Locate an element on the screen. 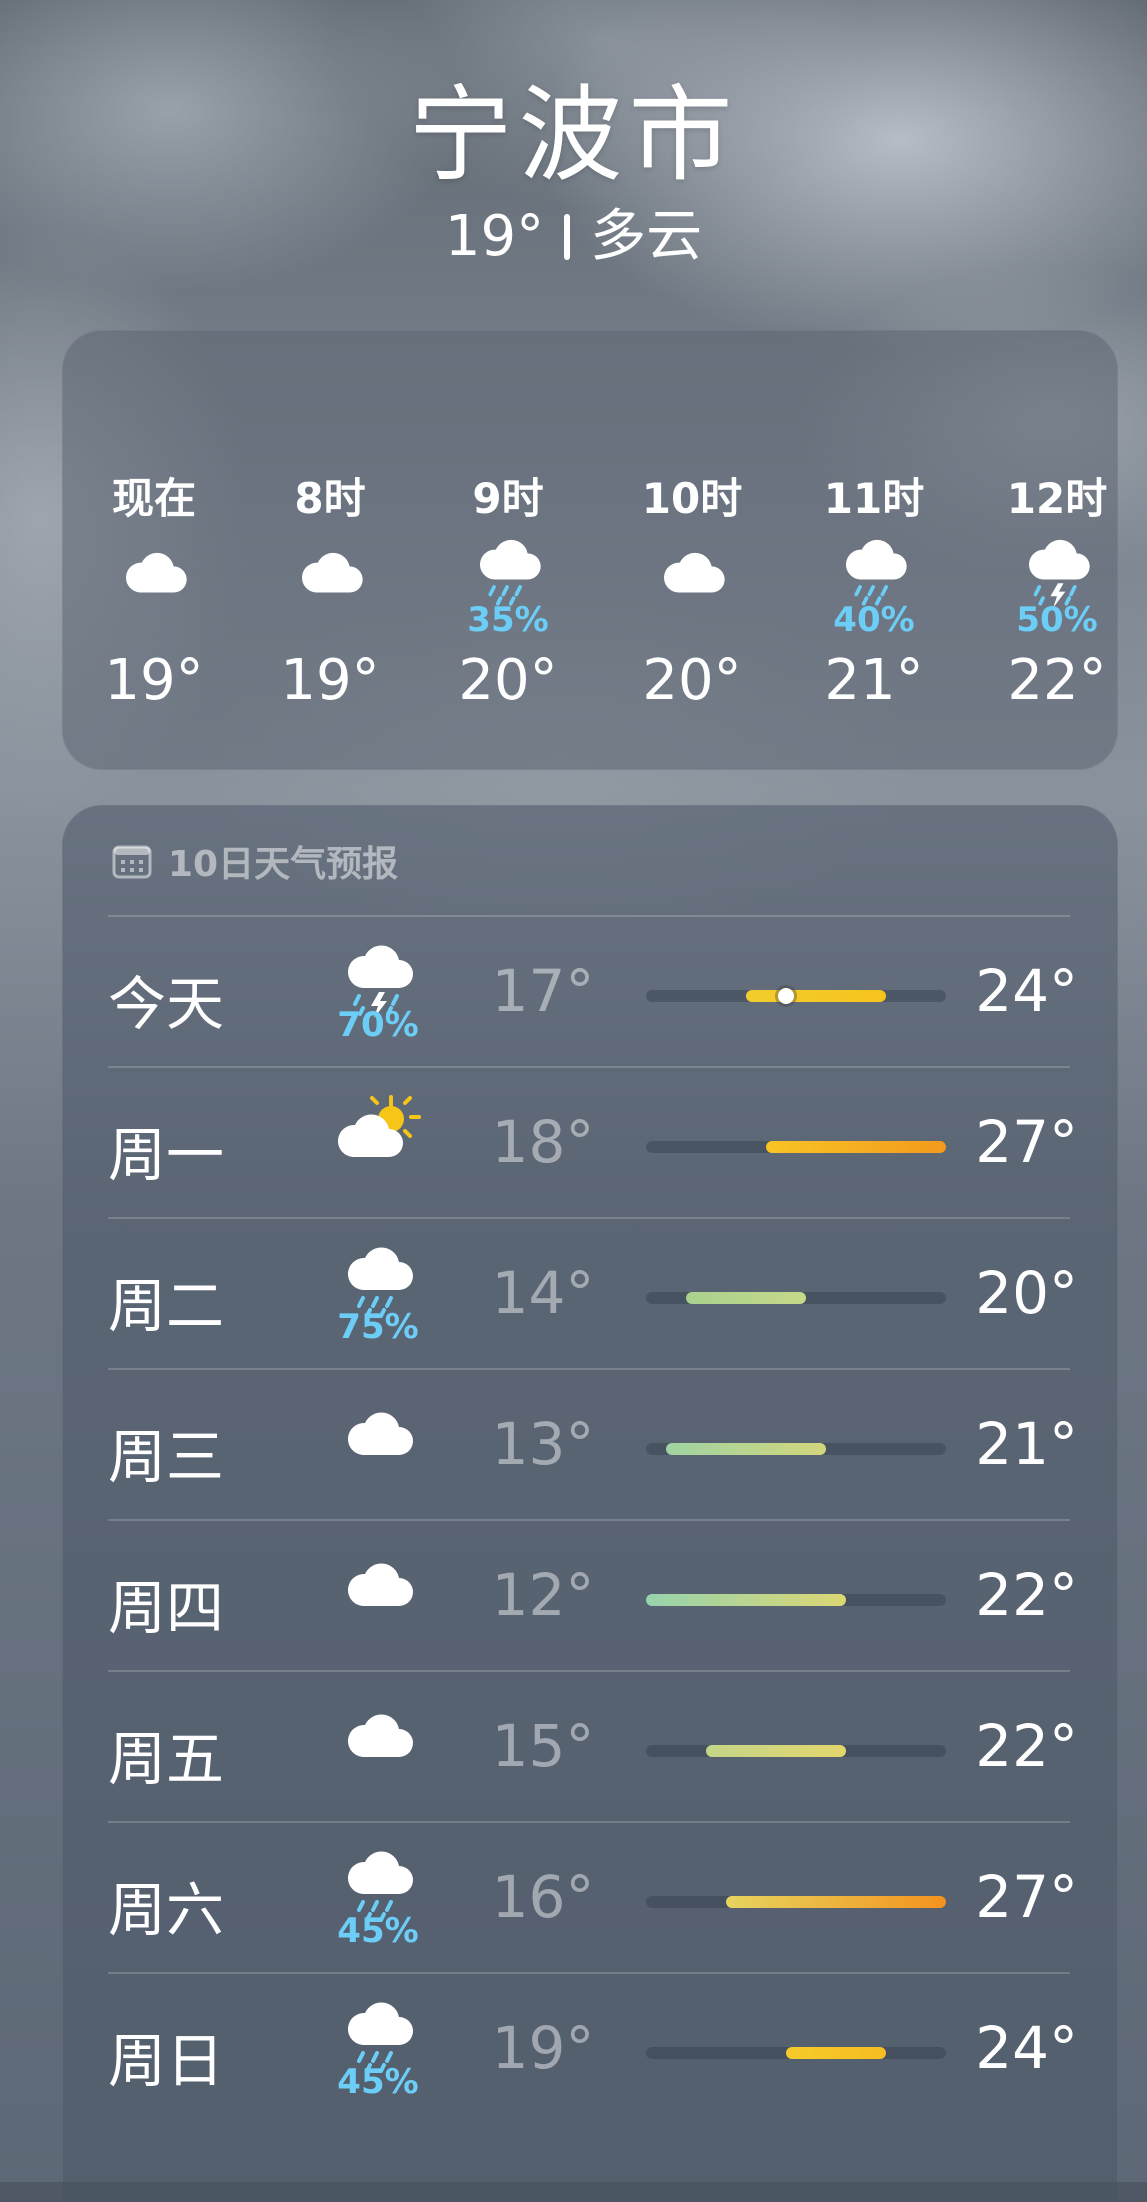 This screenshot has height=2202, width=1147. precipitation-chance: 40% is located at coordinates (874, 620).